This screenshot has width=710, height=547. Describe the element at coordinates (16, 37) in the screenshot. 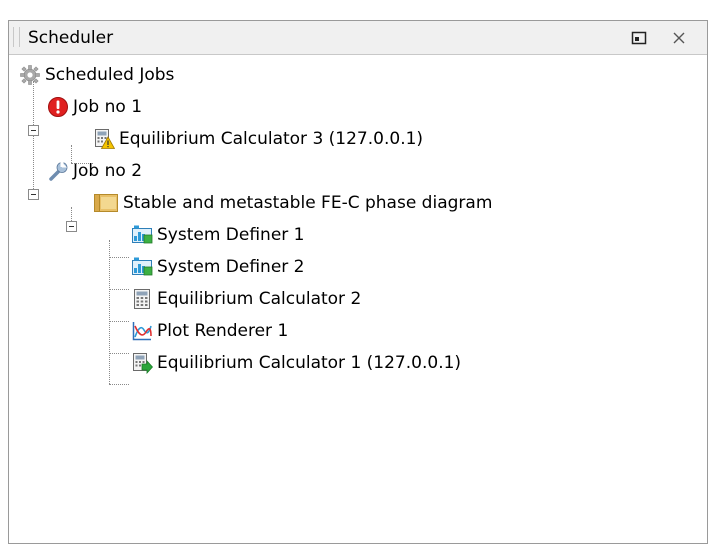

I see `drag-grip` at that location.